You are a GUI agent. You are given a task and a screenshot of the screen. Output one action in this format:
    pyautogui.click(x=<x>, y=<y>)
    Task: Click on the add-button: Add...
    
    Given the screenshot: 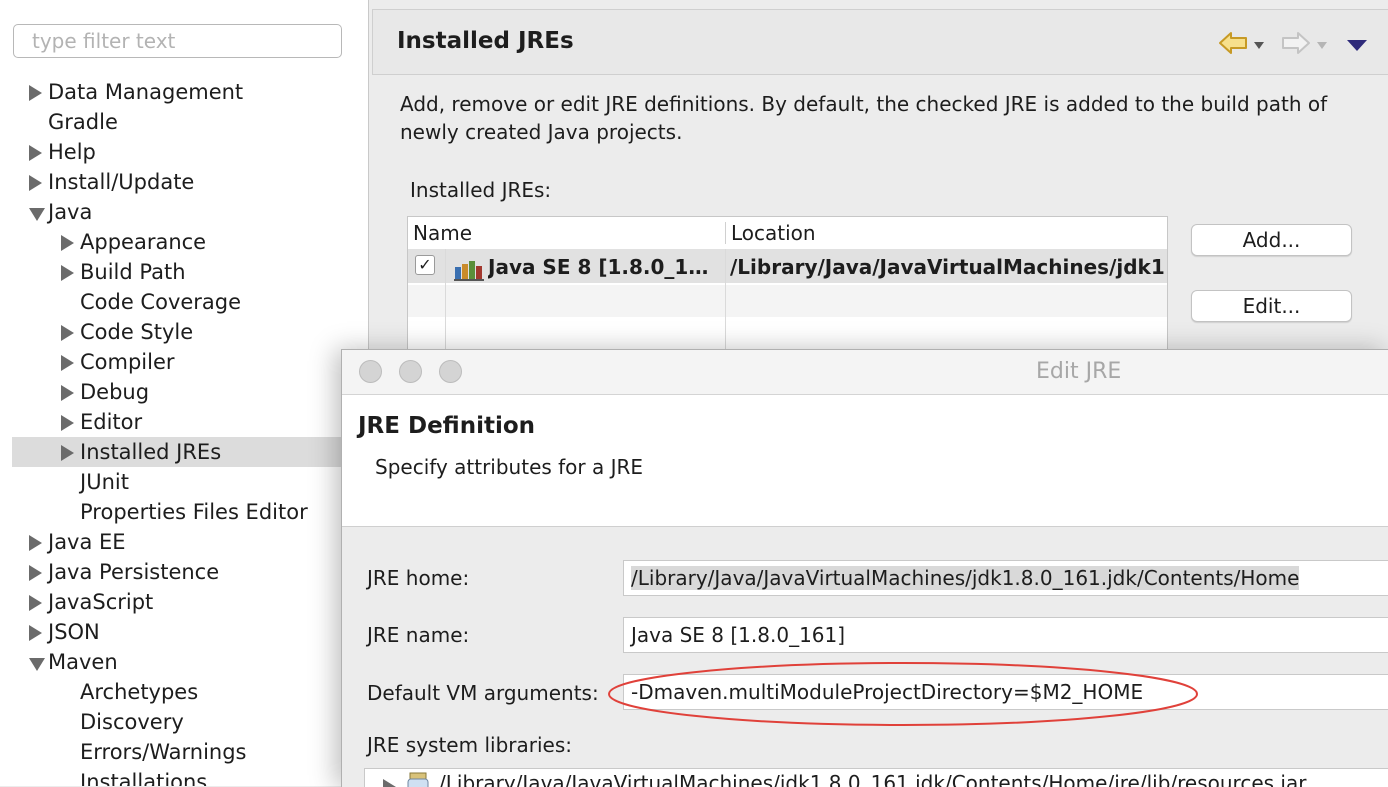 What is the action you would take?
    pyautogui.click(x=1271, y=240)
    